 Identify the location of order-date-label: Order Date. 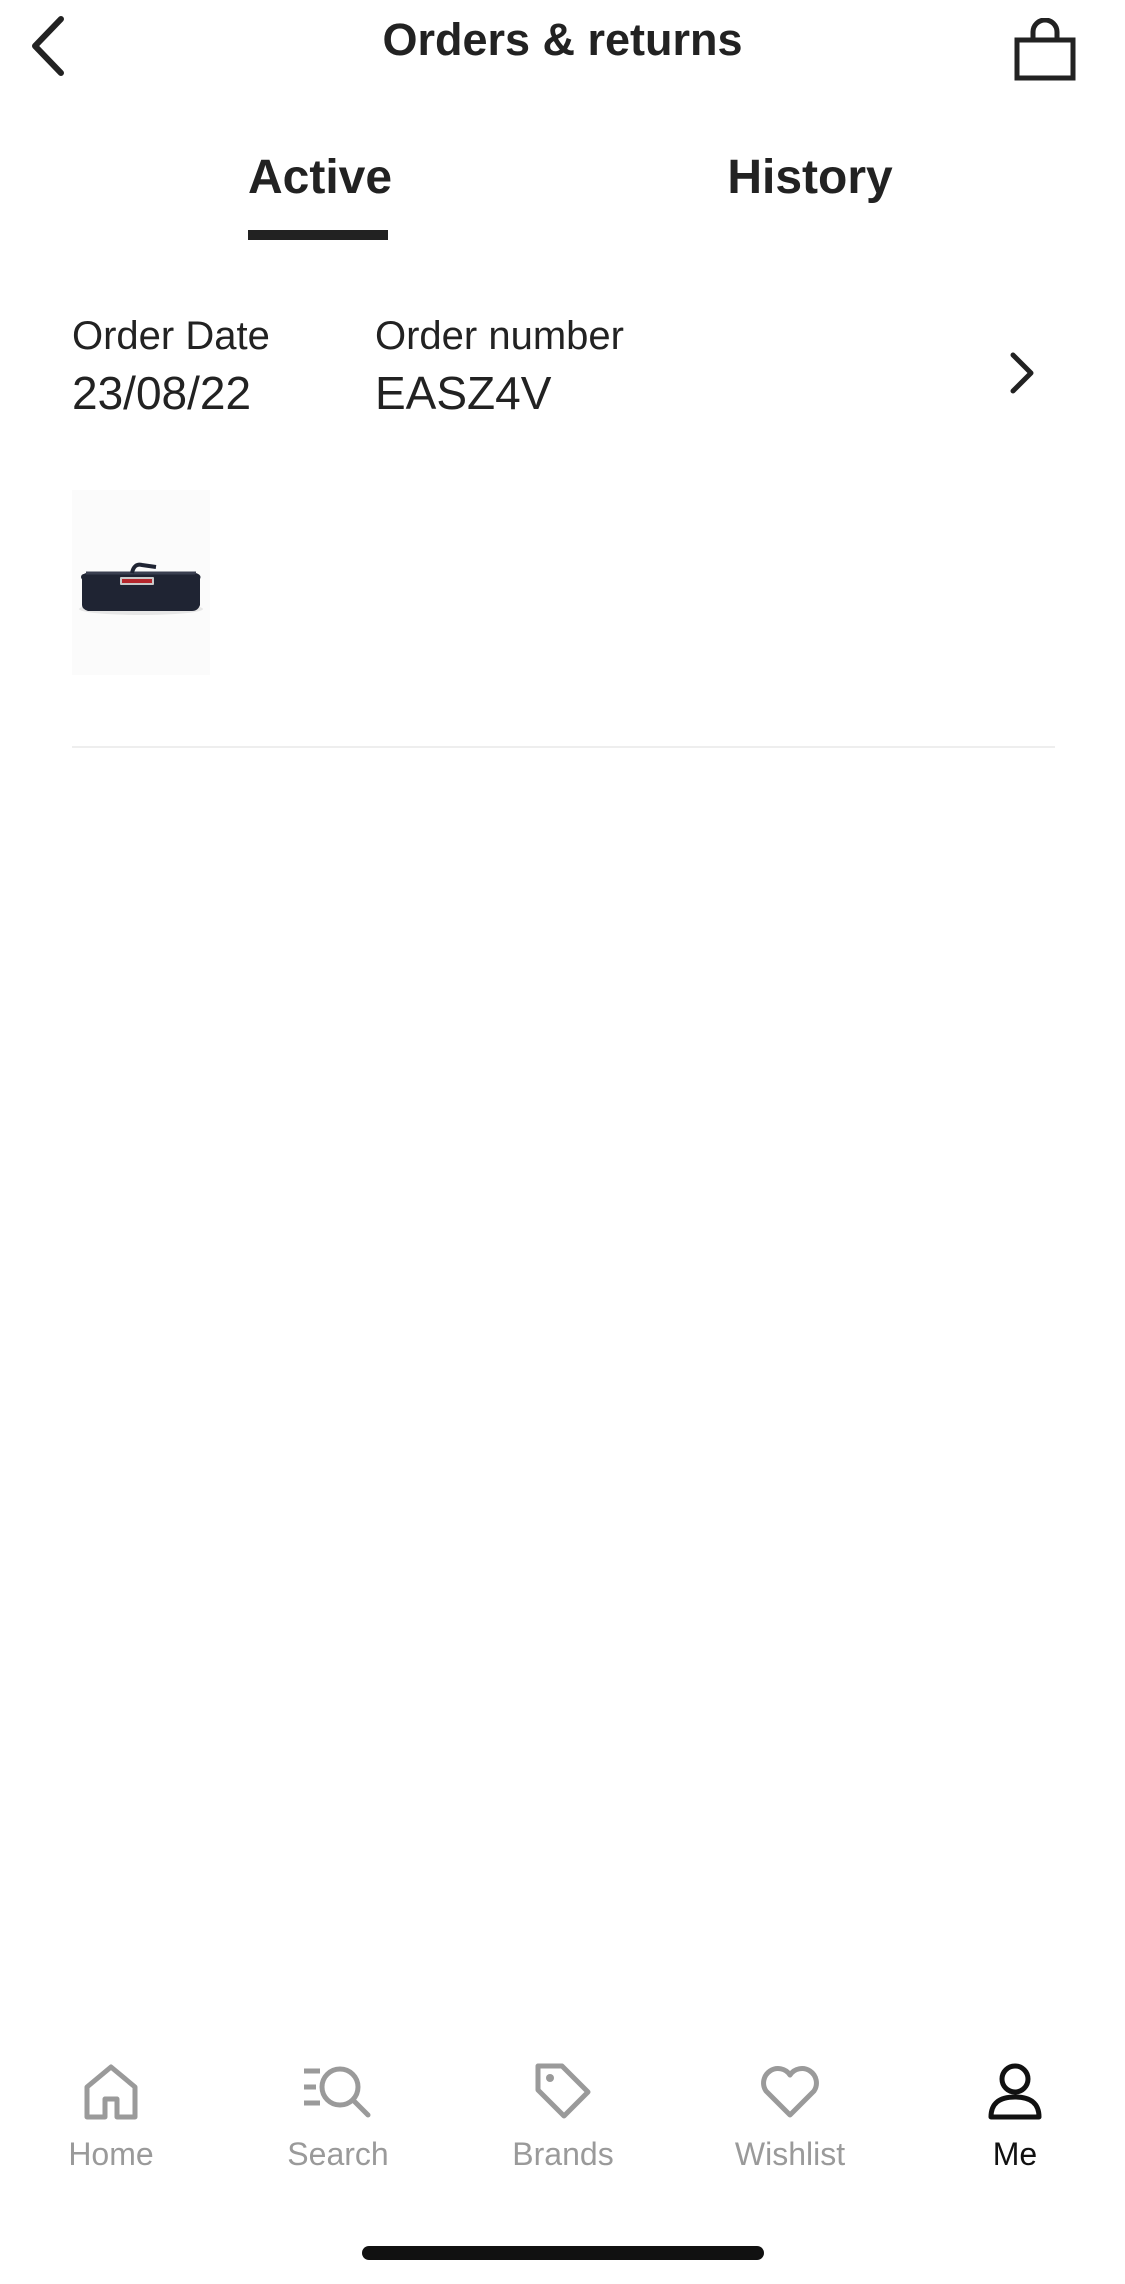
(171, 336).